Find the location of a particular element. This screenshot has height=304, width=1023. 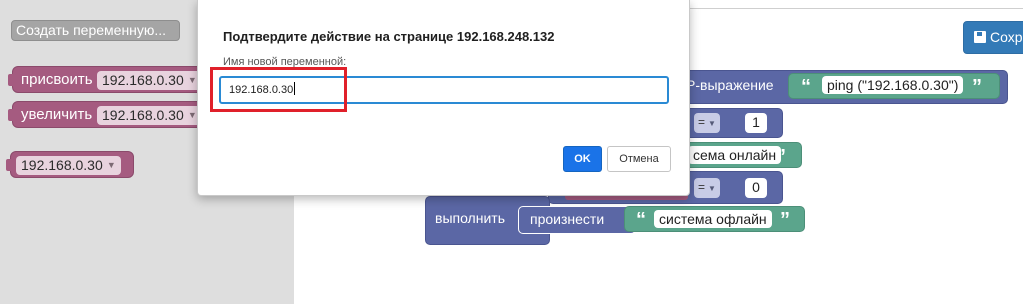

assign-variable-block: присвоить 192.168.0.30 ▼ is located at coordinates (106, 79).